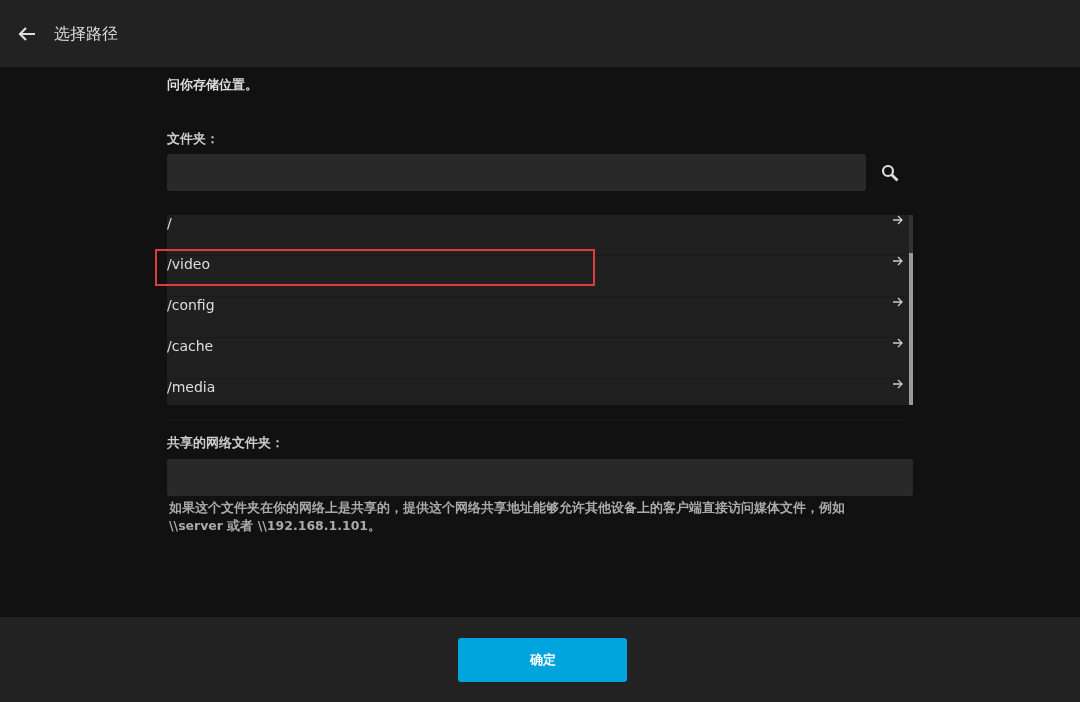 The image size is (1080, 702). Describe the element at coordinates (890, 172) in the screenshot. I see `search-icon` at that location.